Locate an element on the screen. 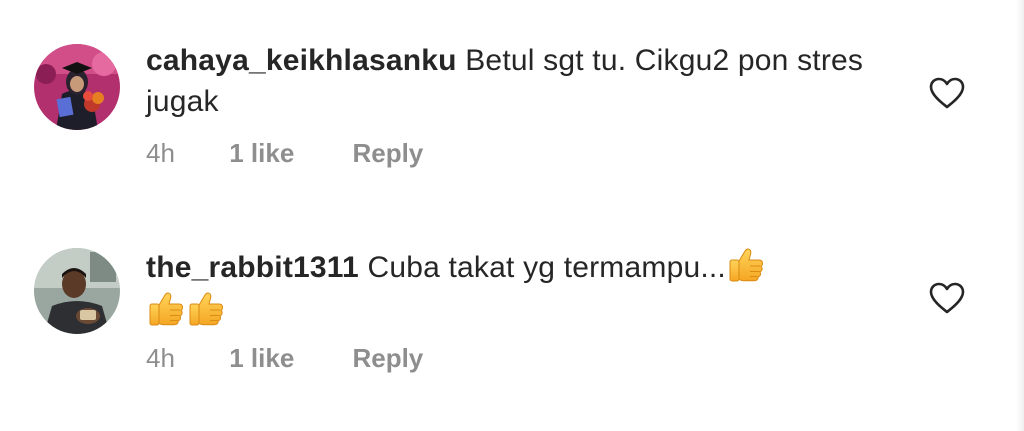 This screenshot has height=431, width=1024. comment-username: cahaya_keikhlasanku is located at coordinates (301, 60).